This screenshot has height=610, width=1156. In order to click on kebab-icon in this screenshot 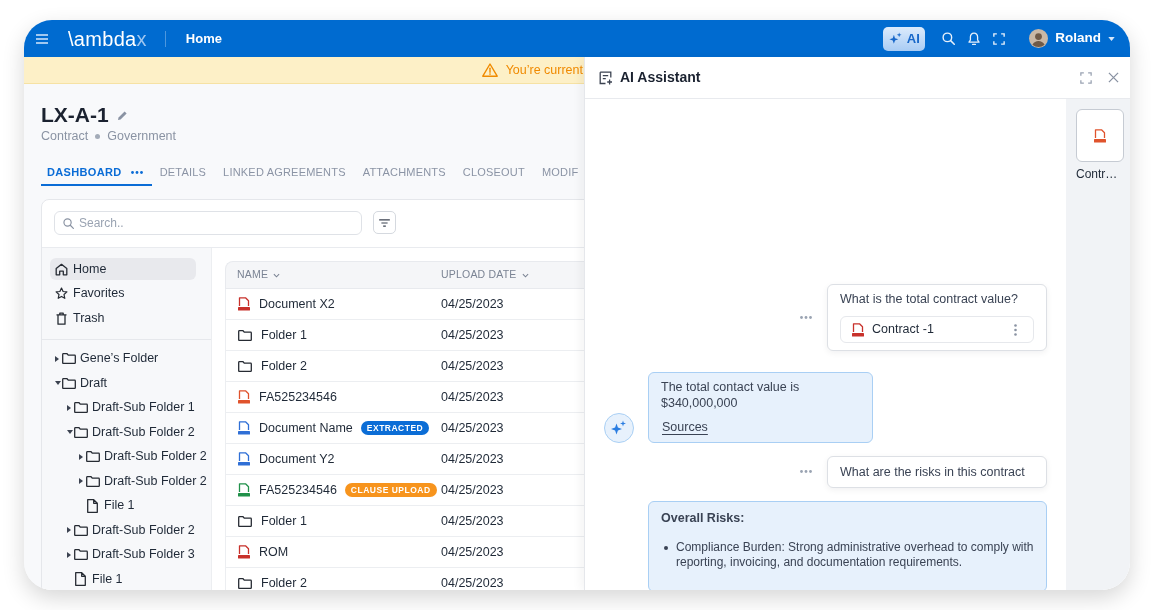, I will do `click(1015, 329)`.